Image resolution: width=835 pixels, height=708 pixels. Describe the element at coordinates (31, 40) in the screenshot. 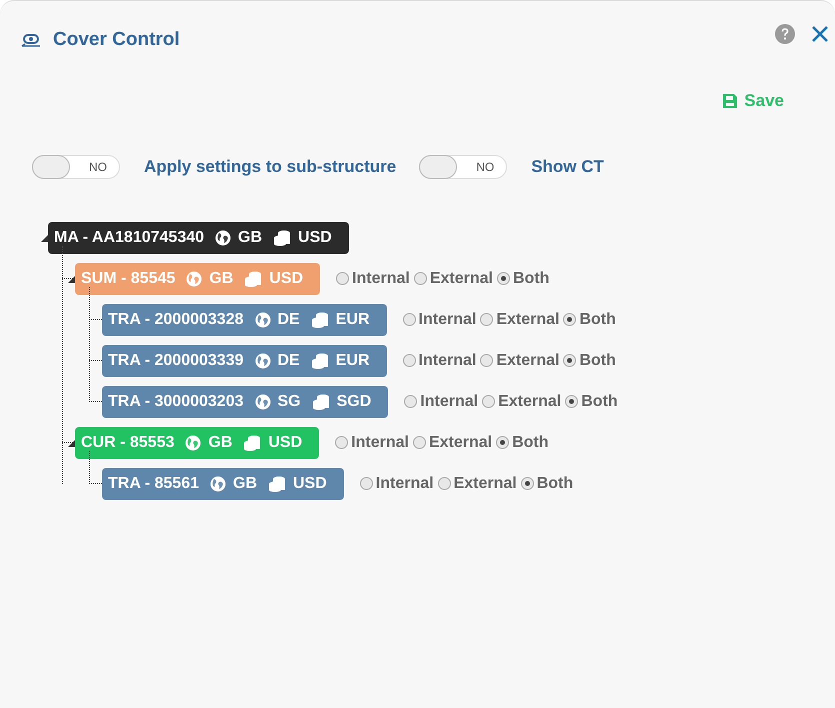

I see `transfer-icon` at that location.